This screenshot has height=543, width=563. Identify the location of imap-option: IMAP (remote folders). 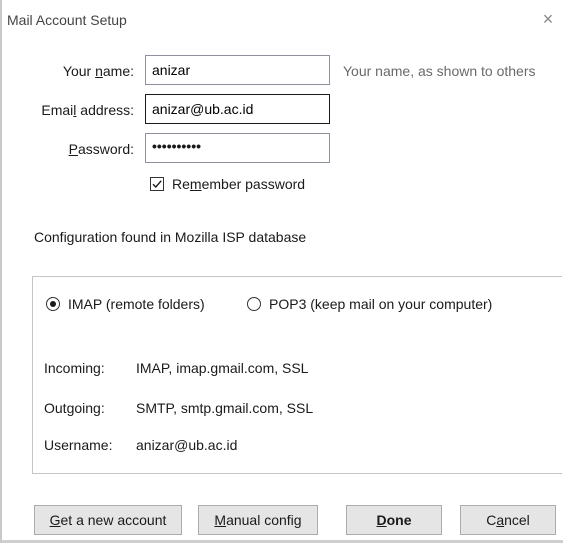
(125, 304).